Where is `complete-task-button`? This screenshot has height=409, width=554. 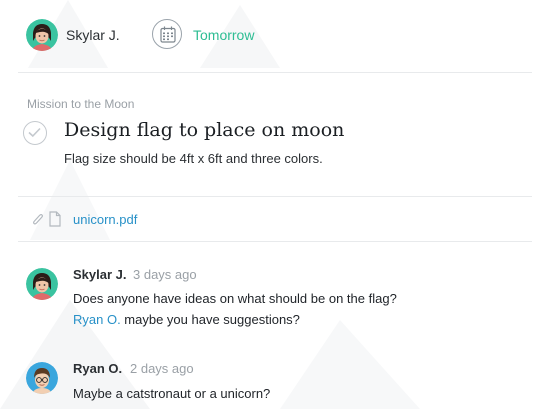
complete-task-button is located at coordinates (35, 133).